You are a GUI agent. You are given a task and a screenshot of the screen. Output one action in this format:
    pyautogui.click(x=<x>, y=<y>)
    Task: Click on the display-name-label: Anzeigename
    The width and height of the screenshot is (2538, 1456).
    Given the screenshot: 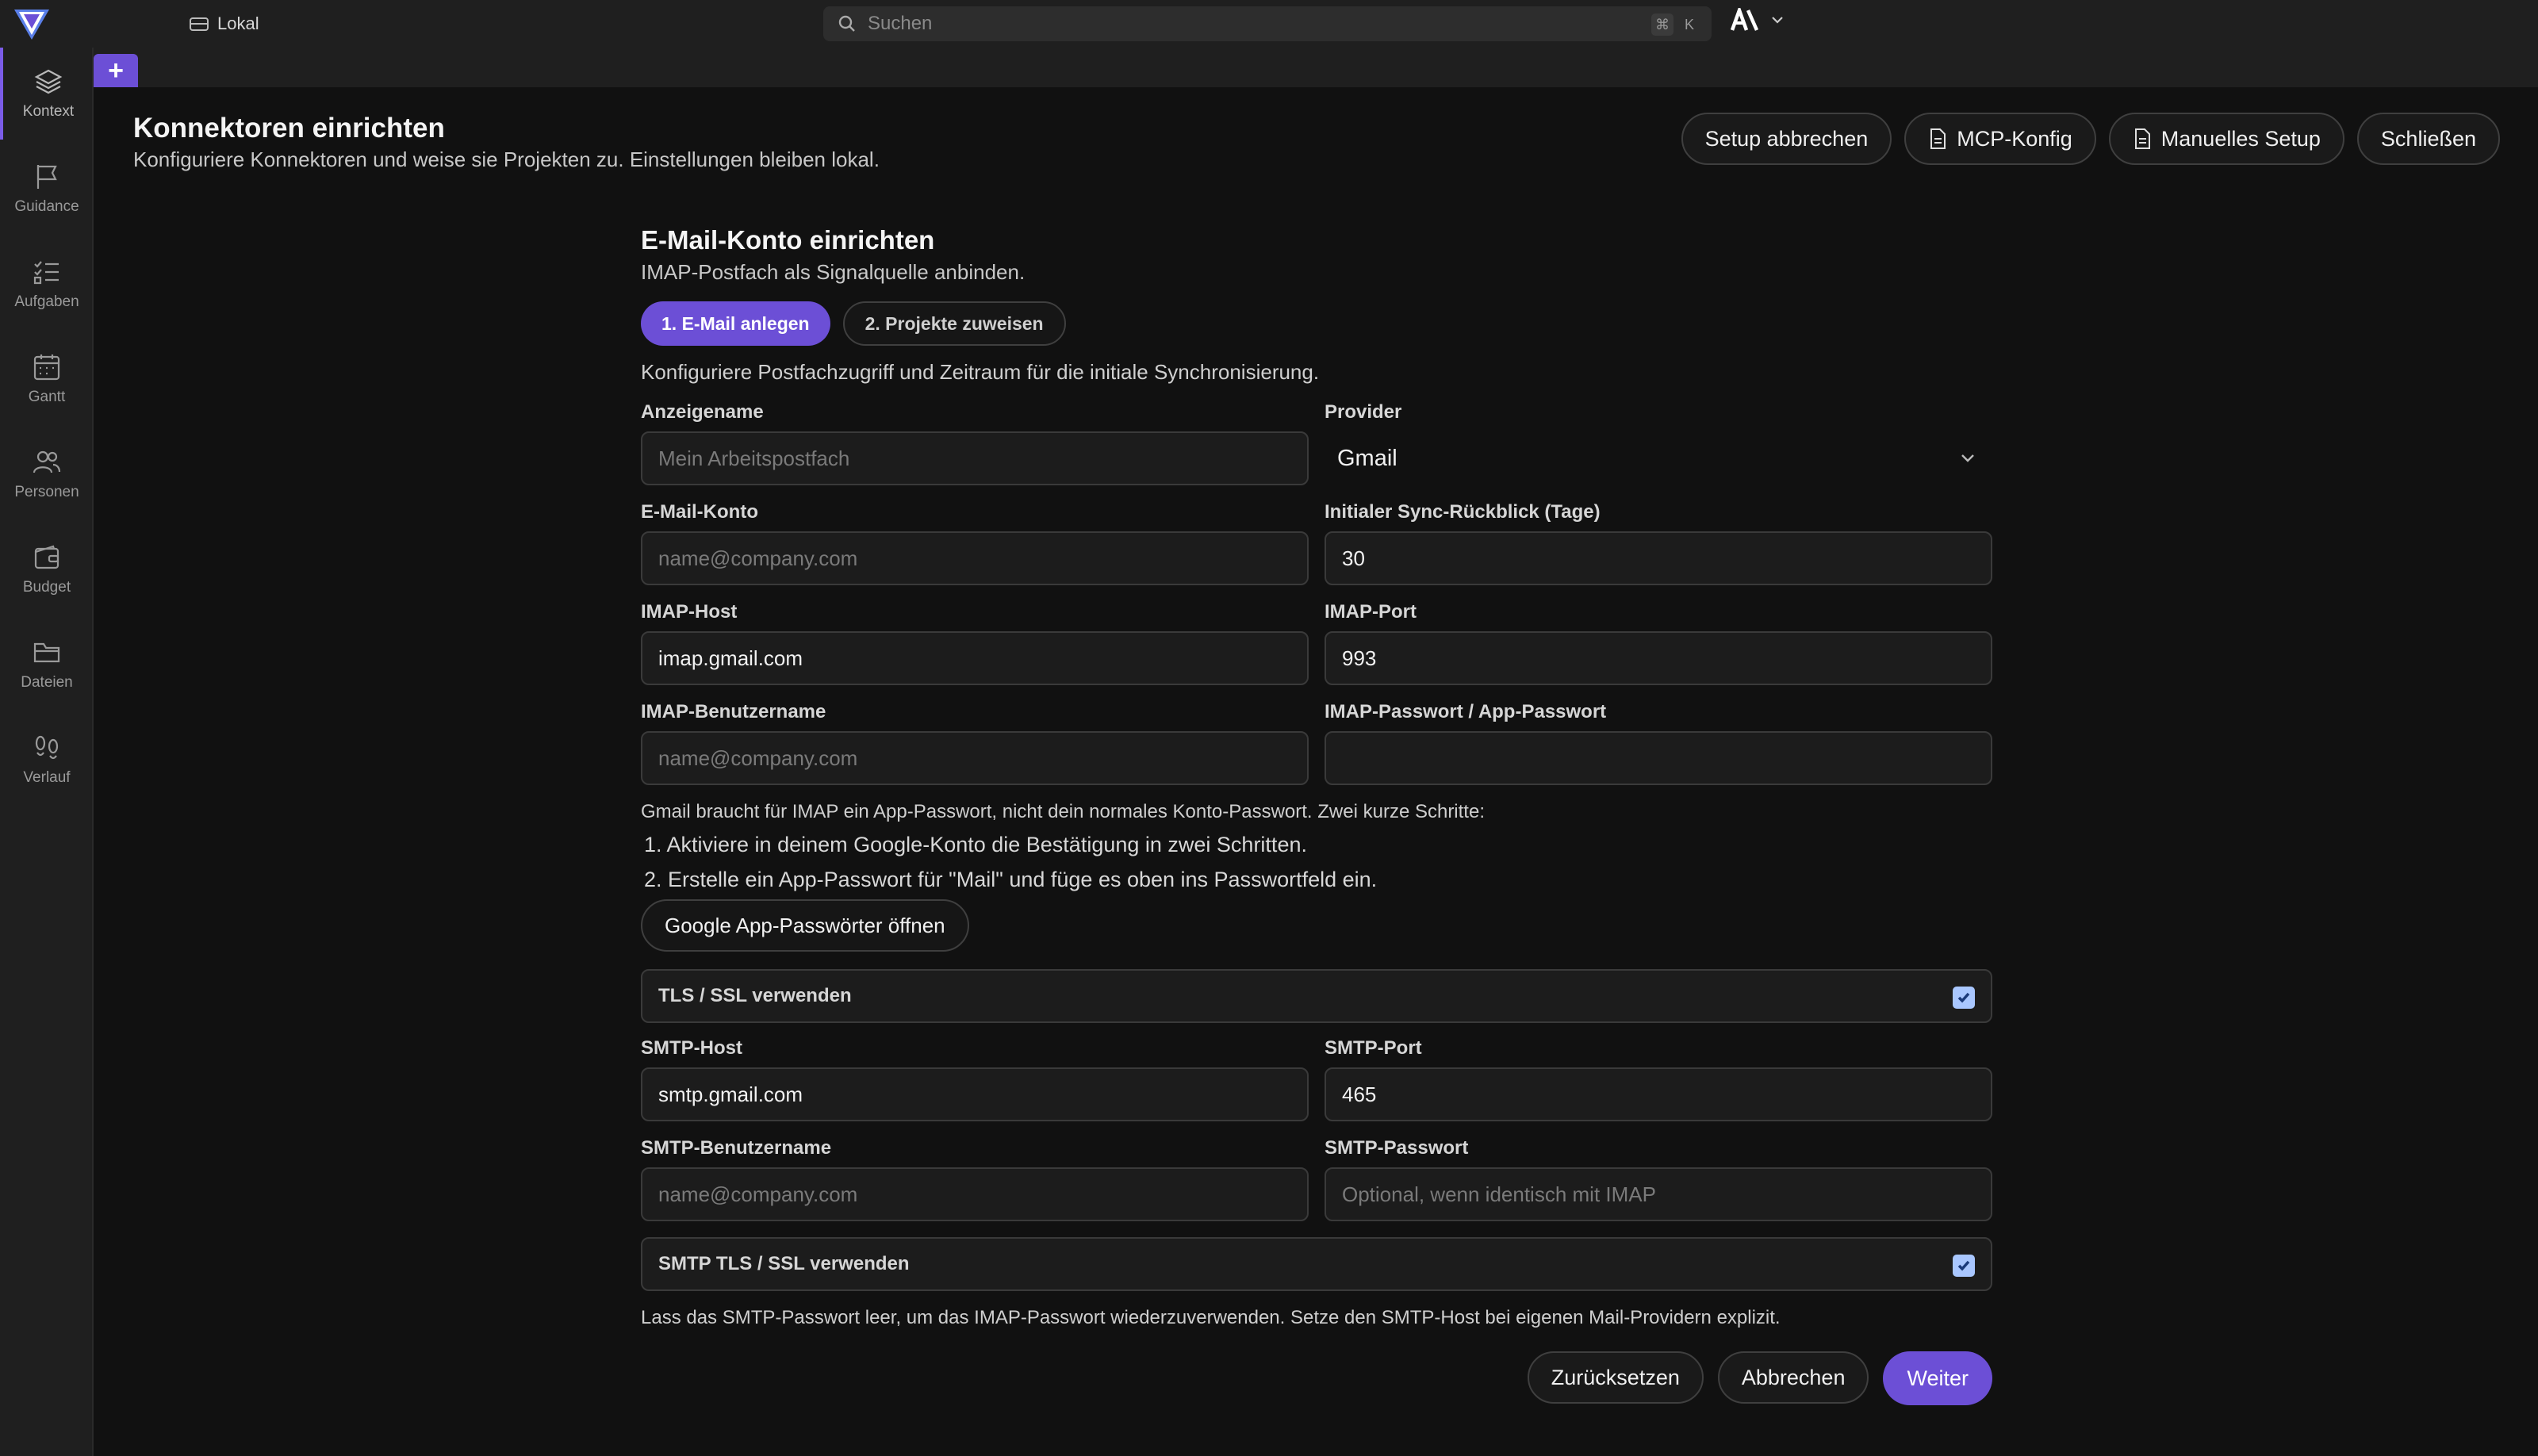 What is the action you would take?
    pyautogui.click(x=702, y=412)
    